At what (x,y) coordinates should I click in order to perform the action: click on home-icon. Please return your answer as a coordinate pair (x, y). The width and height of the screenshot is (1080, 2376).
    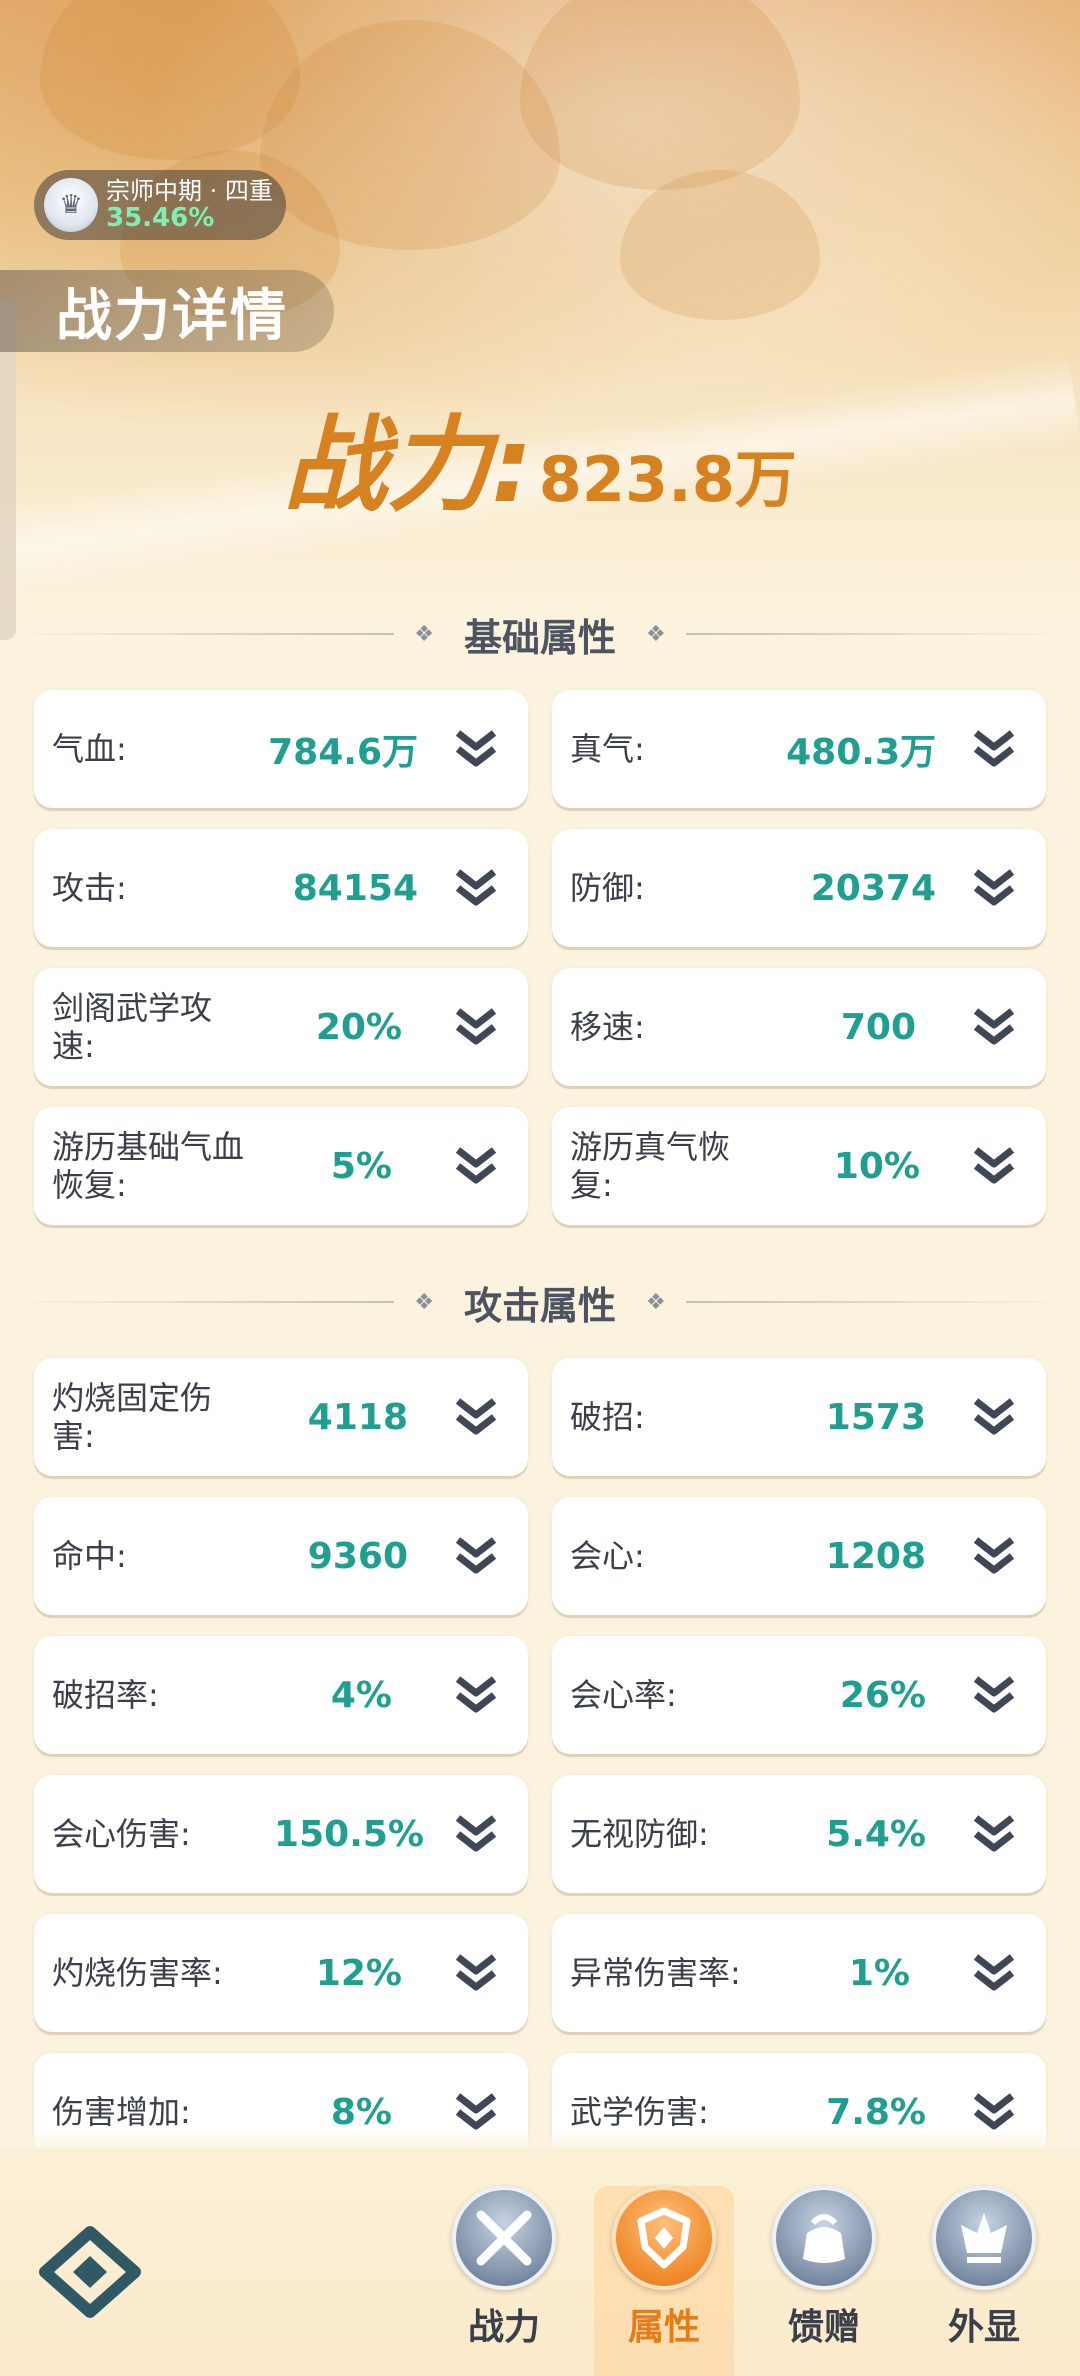
    Looking at the image, I should click on (90, 2272).